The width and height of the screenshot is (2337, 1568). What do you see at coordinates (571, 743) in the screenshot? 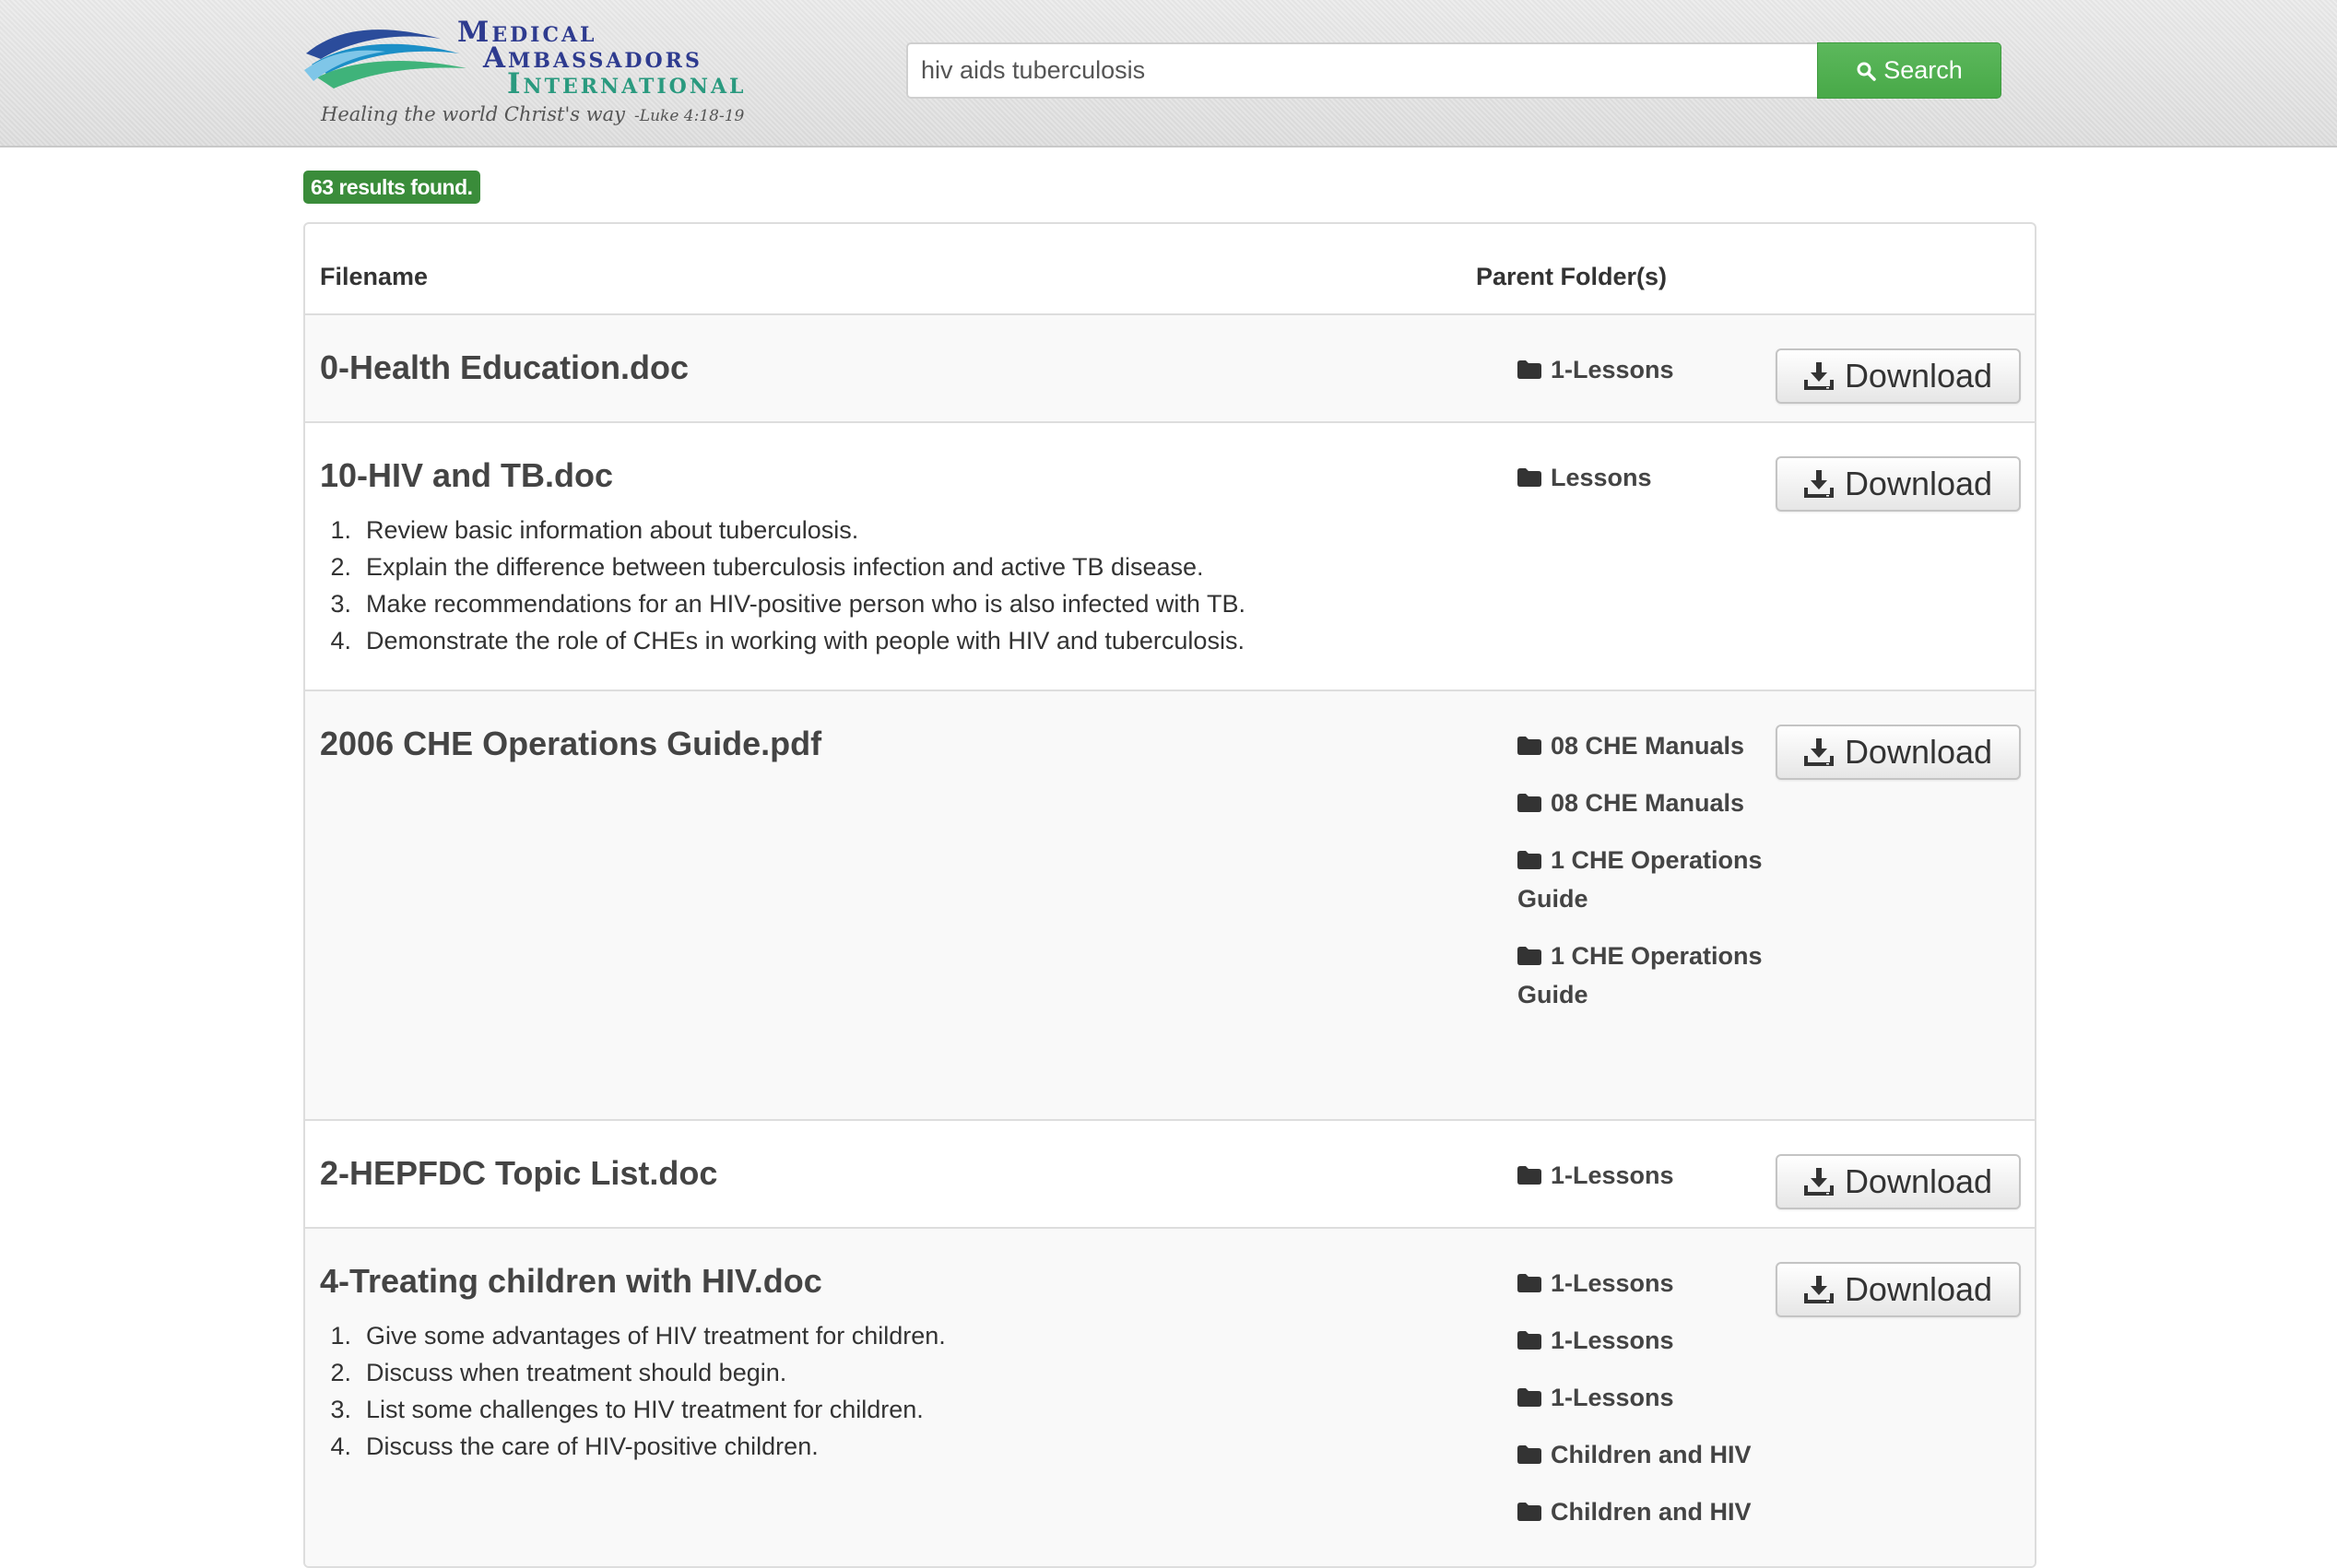
I see `filename: 2006 CHE Operations Guide.pdf` at bounding box center [571, 743].